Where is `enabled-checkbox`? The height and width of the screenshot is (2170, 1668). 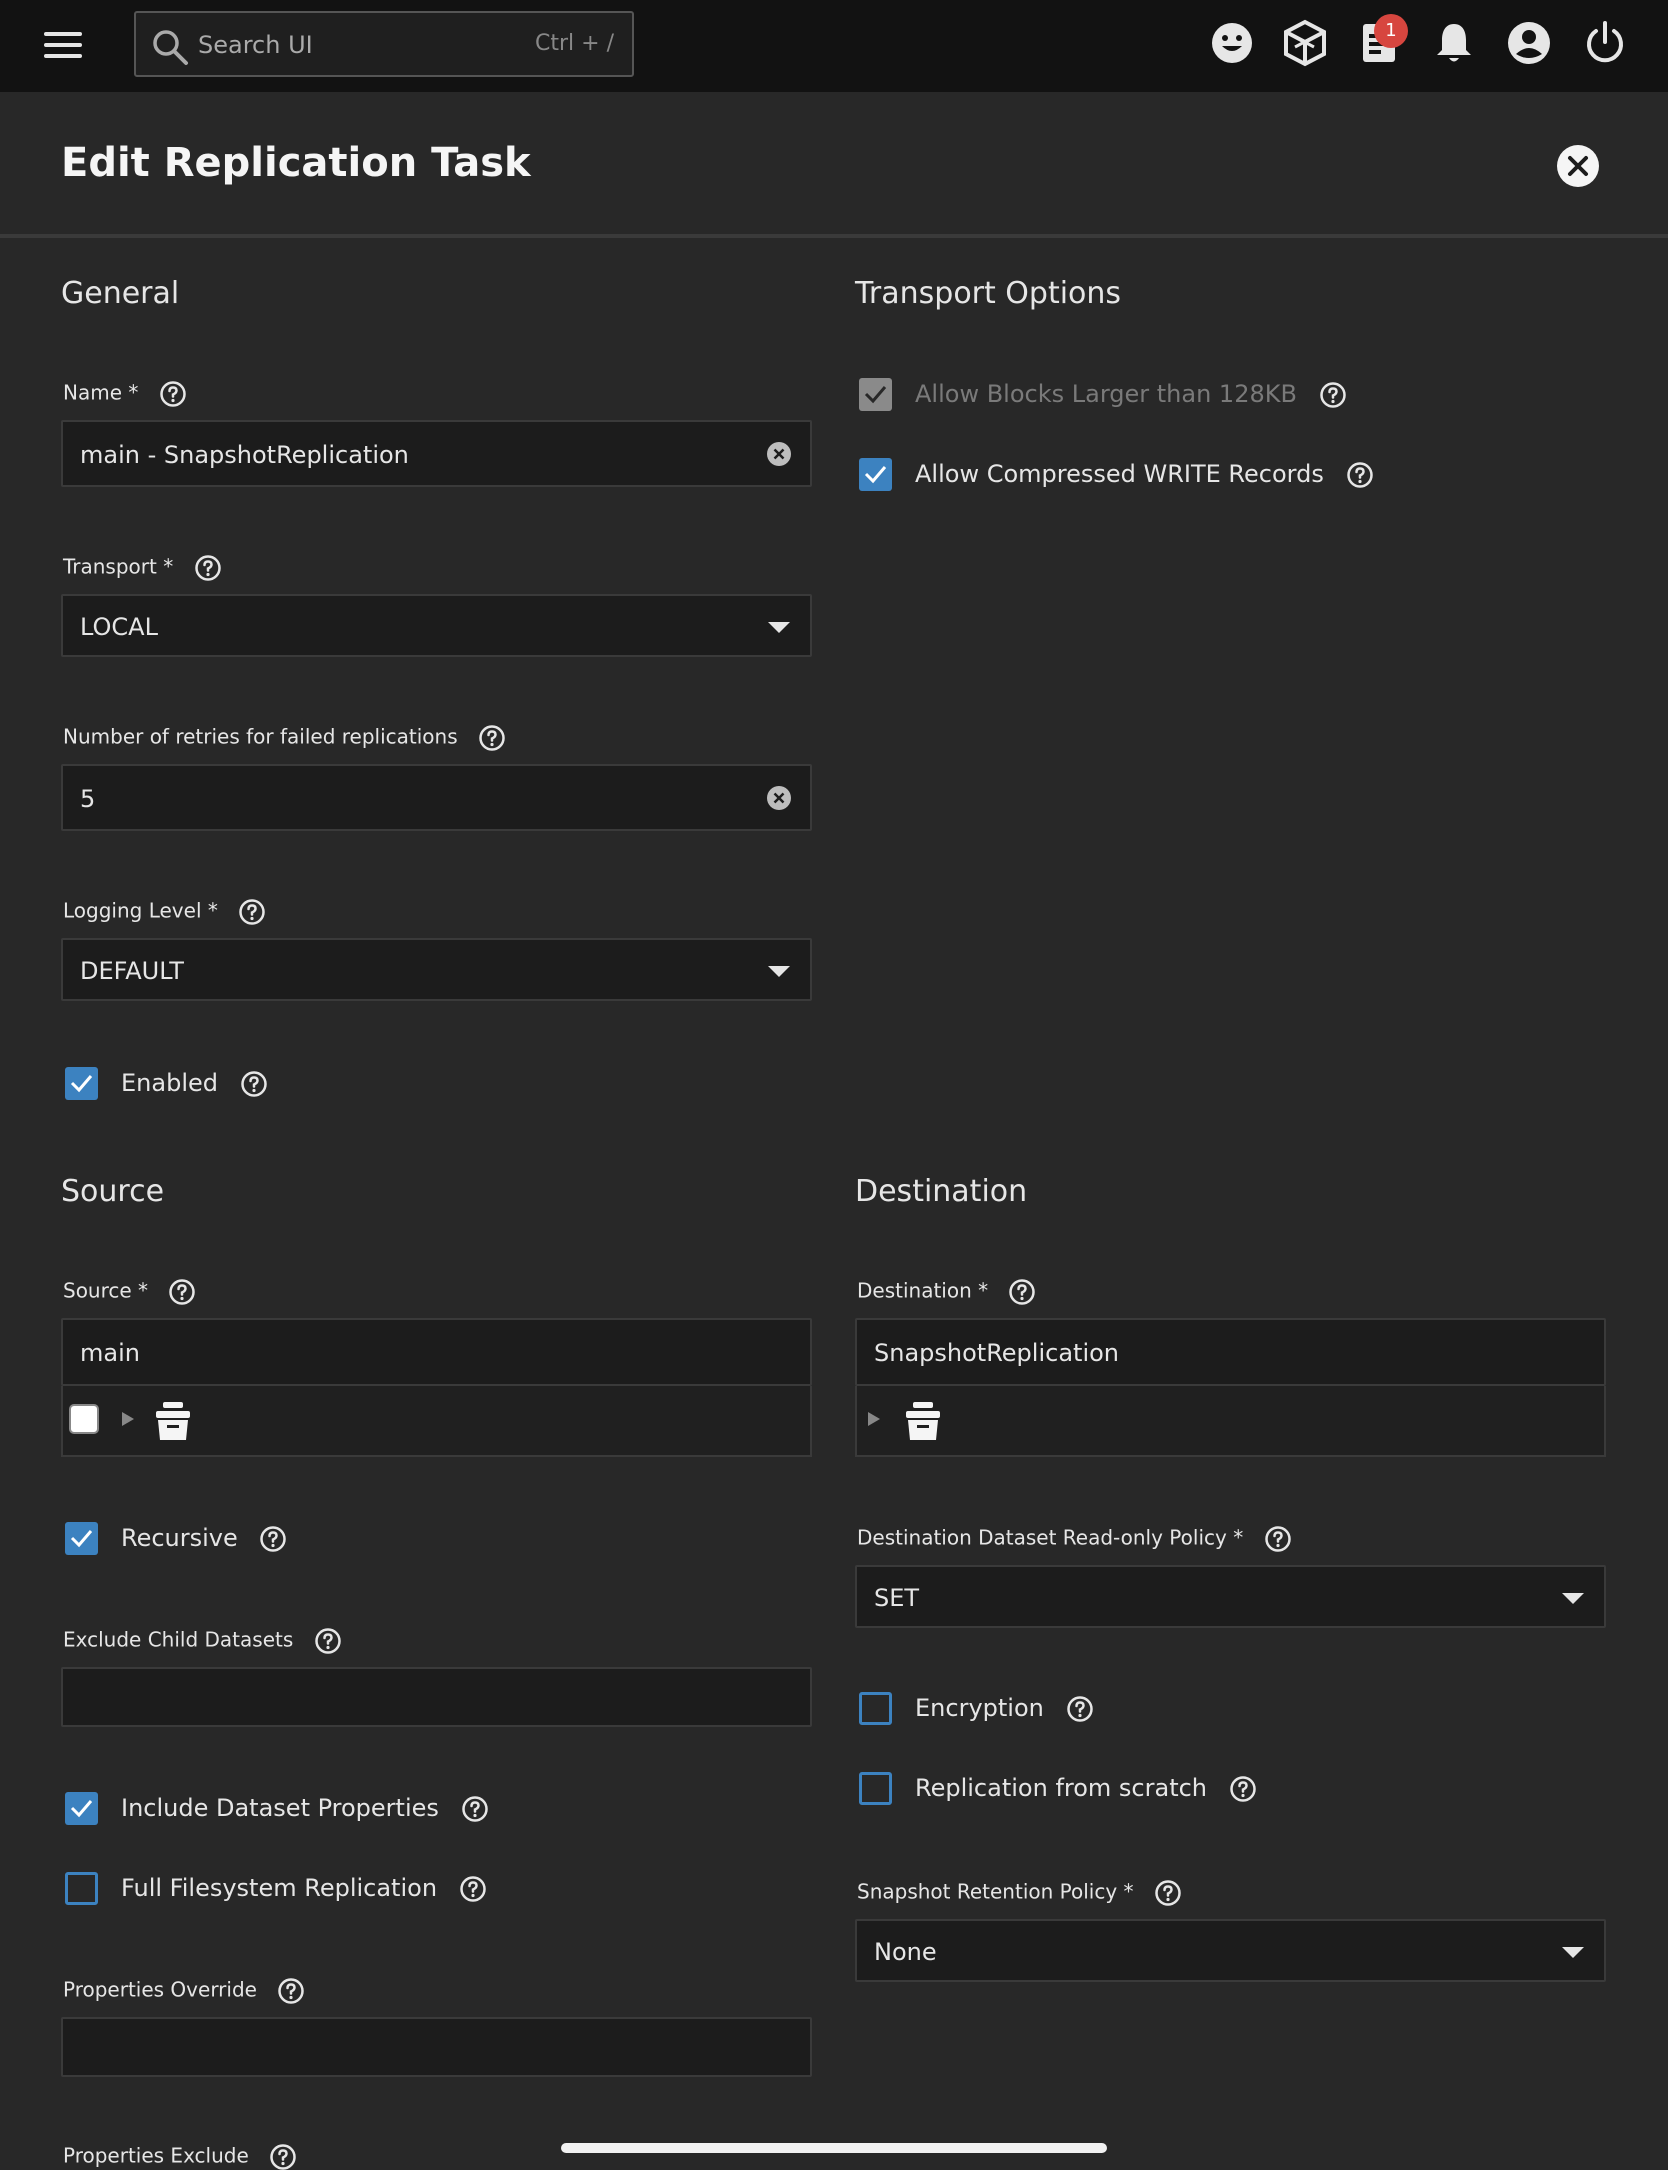
enabled-checkbox is located at coordinates (81, 1083).